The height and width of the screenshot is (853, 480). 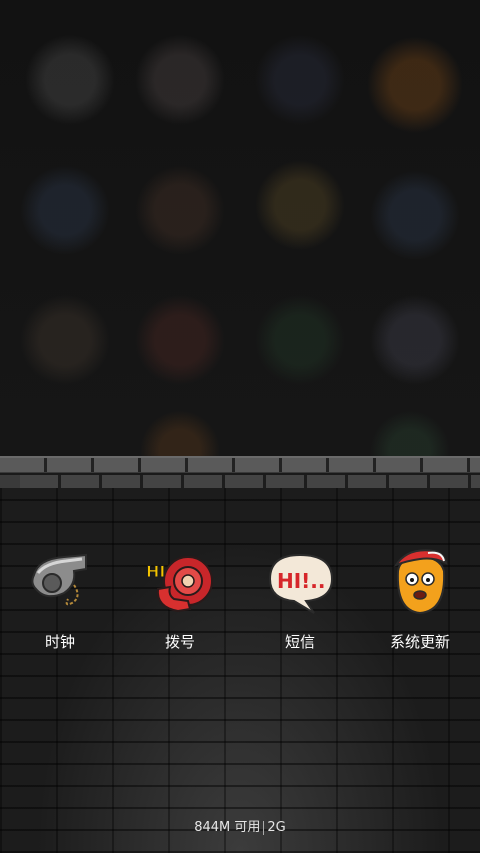 I want to click on phone-hi-icon: HI, so click(x=180, y=581).